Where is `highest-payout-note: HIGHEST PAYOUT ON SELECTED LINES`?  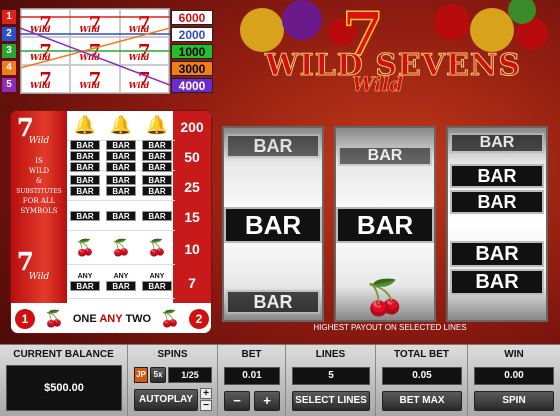 highest-payout-note: HIGHEST PAYOUT ON SELECTED LINES is located at coordinates (390, 327).